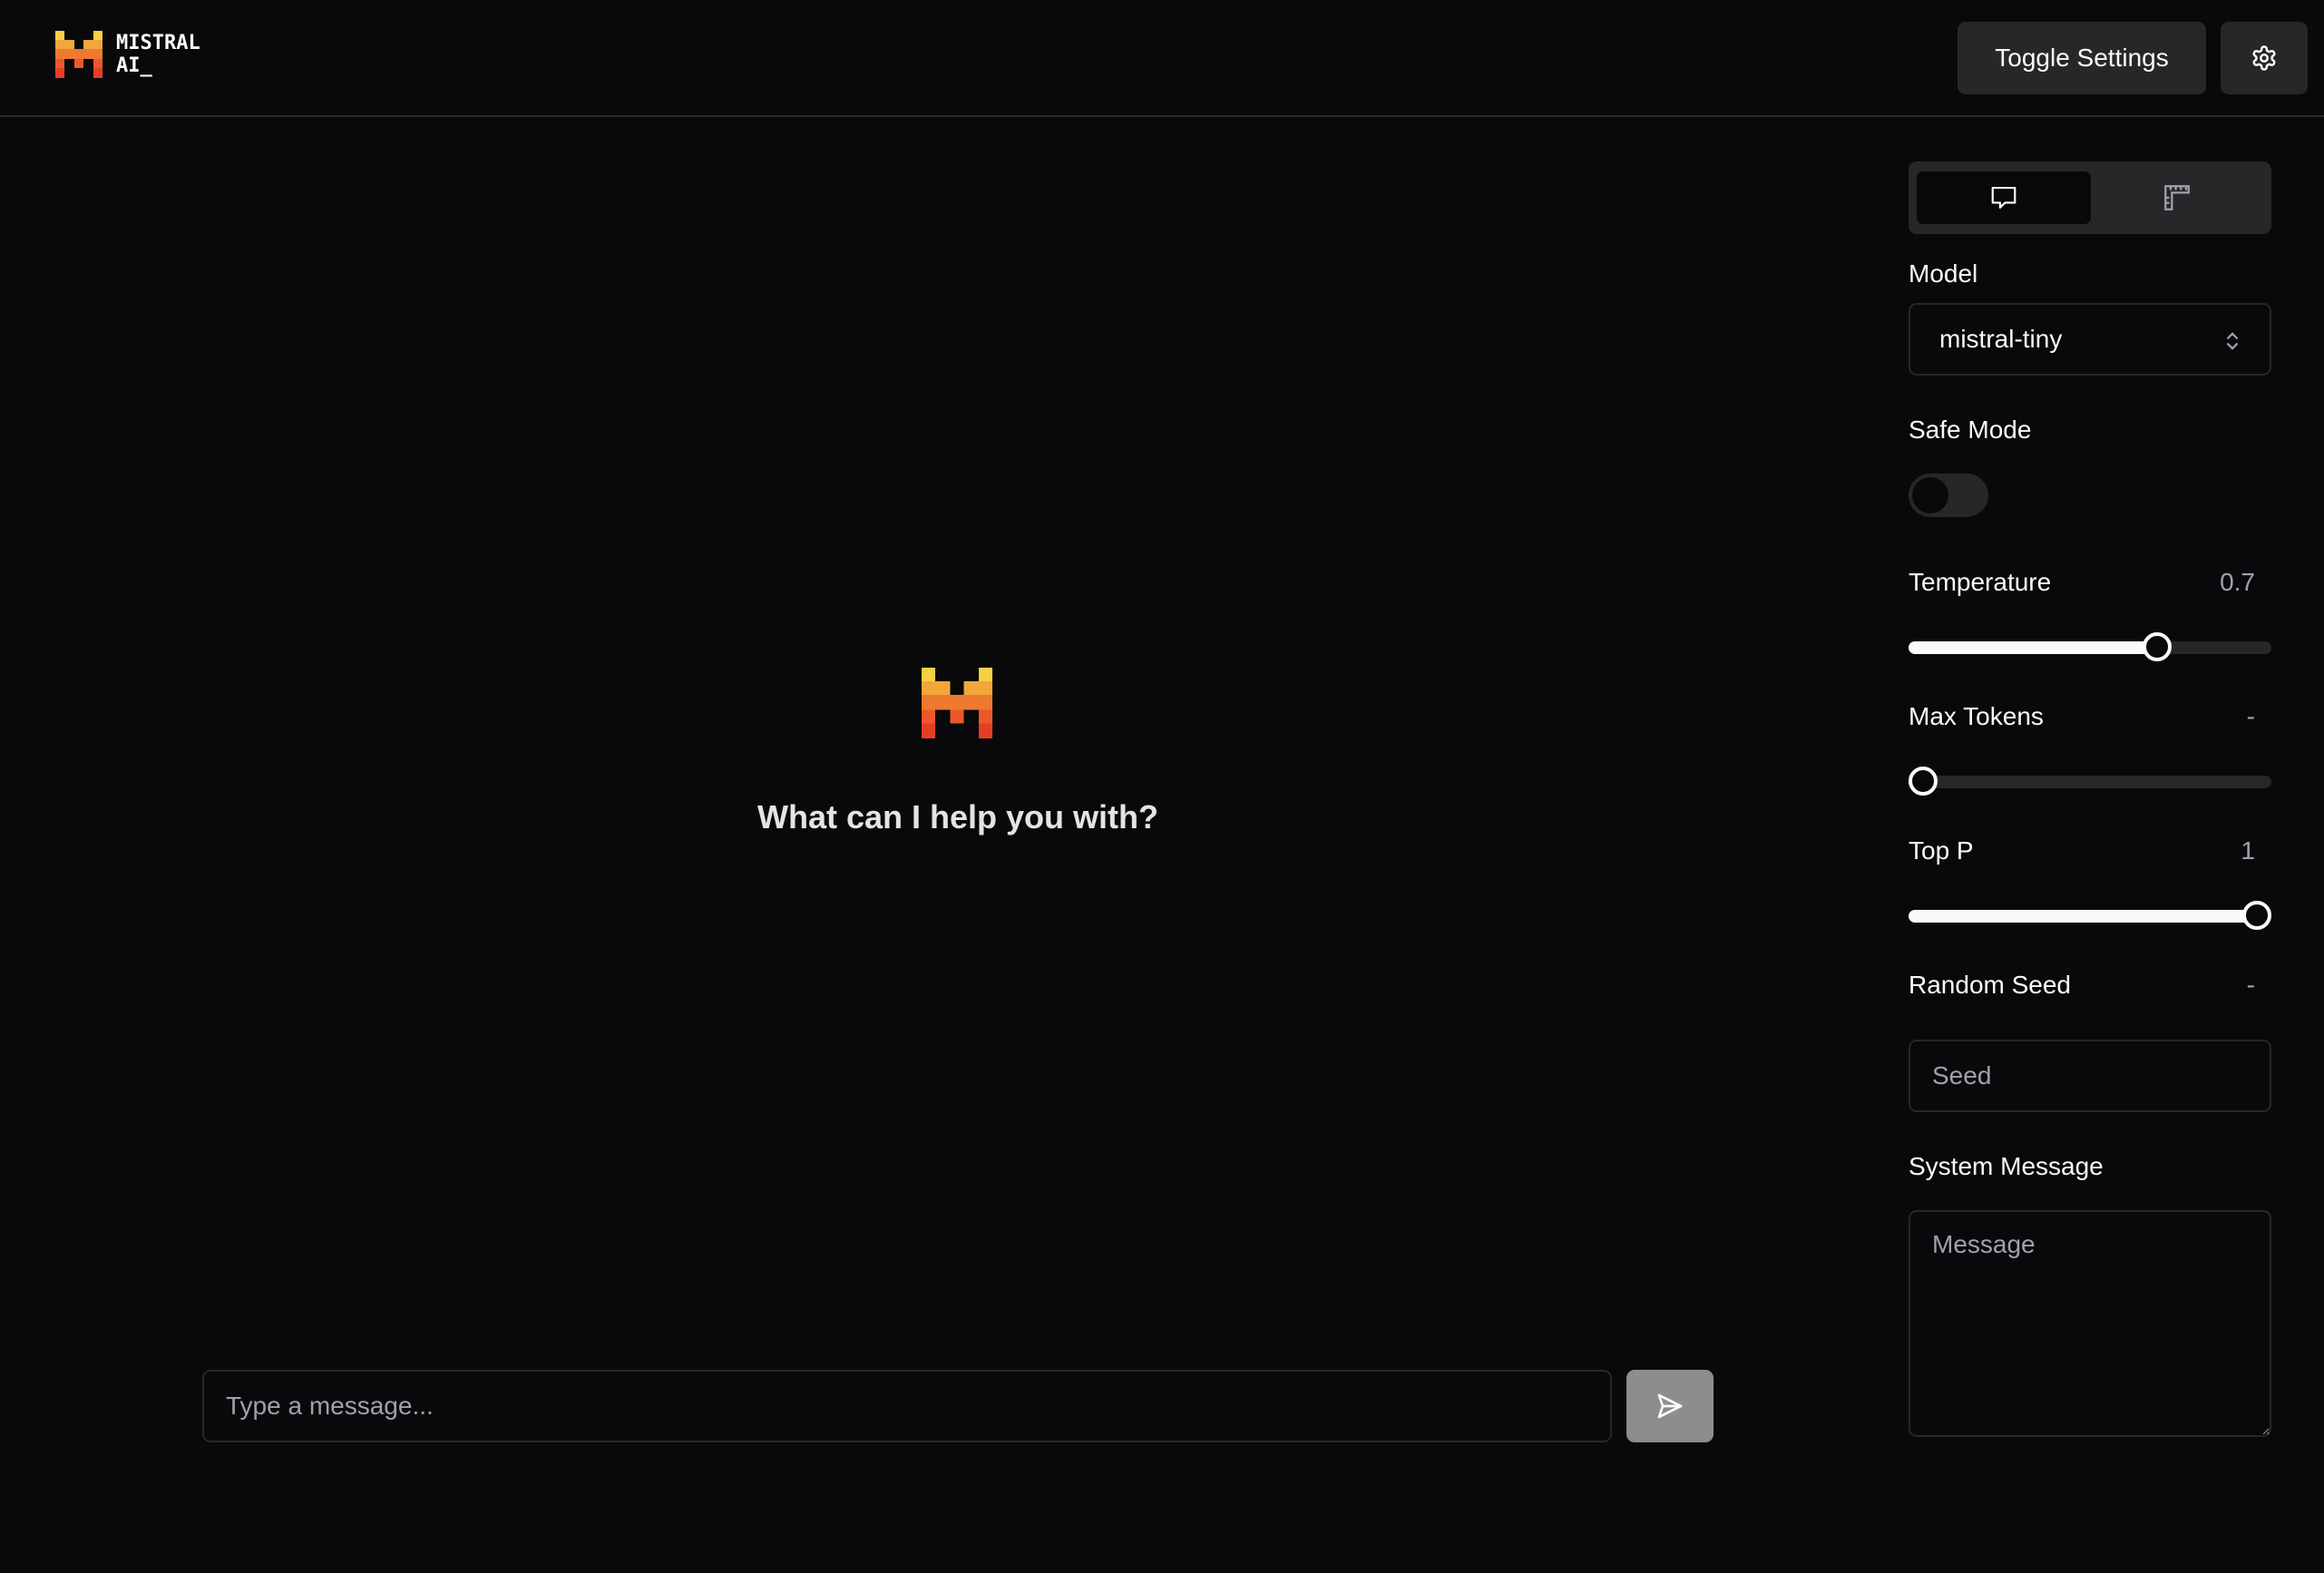 The height and width of the screenshot is (1573, 2324). I want to click on ruler-icon, so click(2177, 197).